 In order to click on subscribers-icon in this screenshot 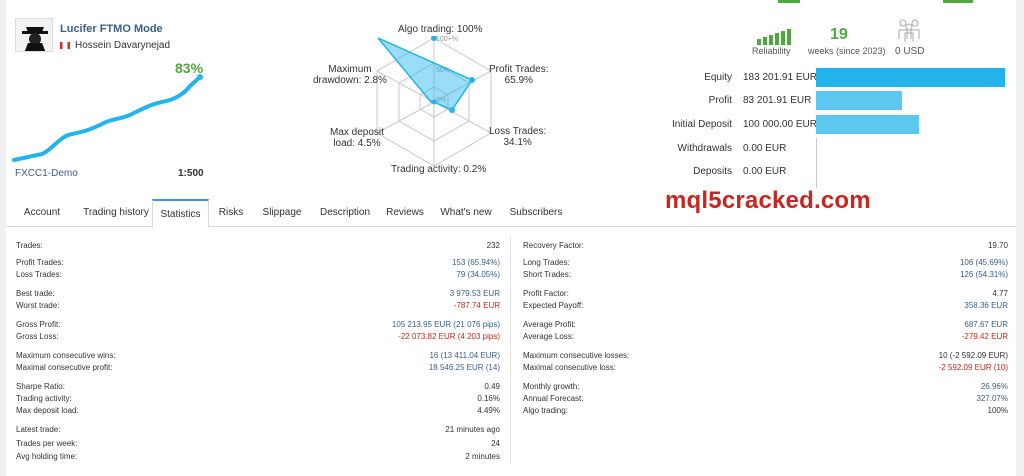, I will do `click(909, 30)`.